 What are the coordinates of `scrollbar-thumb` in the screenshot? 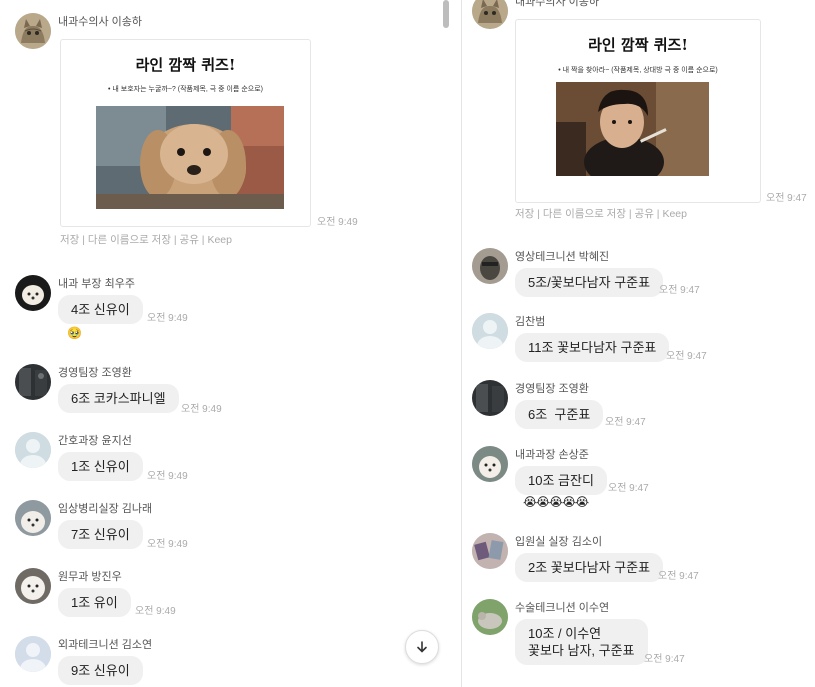 It's located at (446, 14).